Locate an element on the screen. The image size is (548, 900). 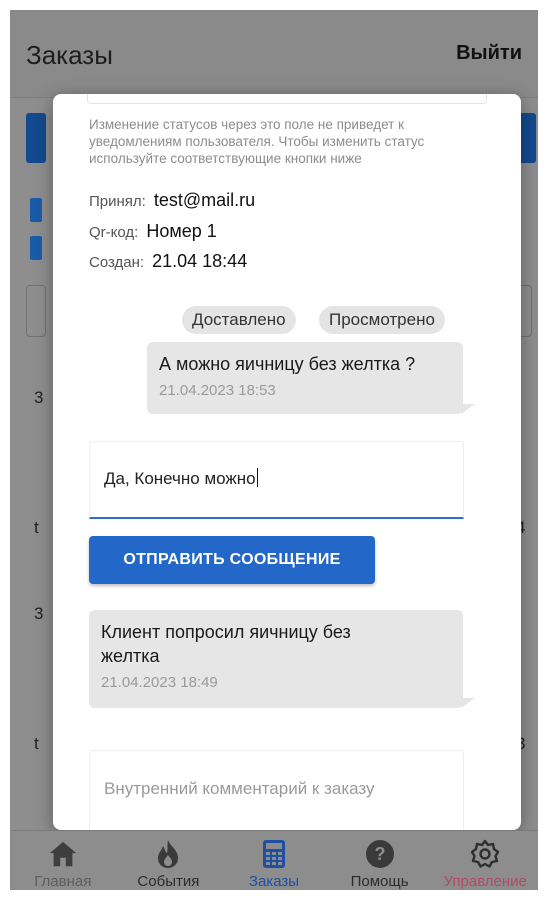
message-input-value: Да, Конечно можно is located at coordinates (180, 478).